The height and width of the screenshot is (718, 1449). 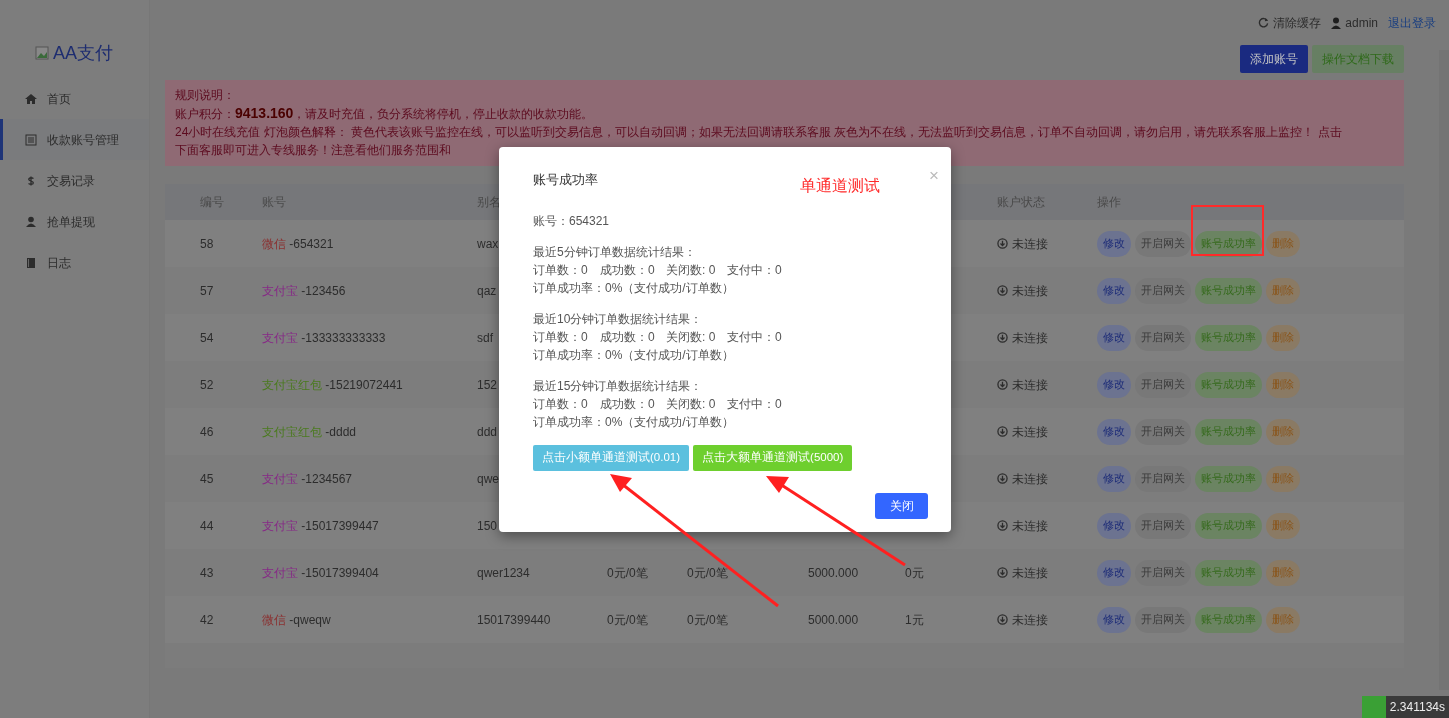 I want to click on table-cell: qwe, so click(x=488, y=478).